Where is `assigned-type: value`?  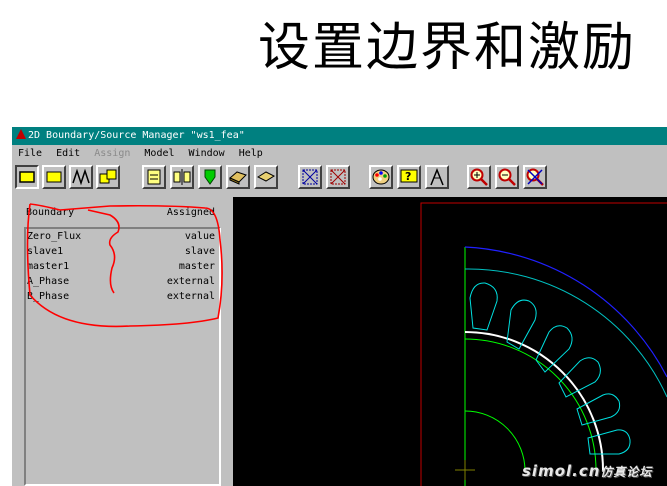
assigned-type: value is located at coordinates (199, 236).